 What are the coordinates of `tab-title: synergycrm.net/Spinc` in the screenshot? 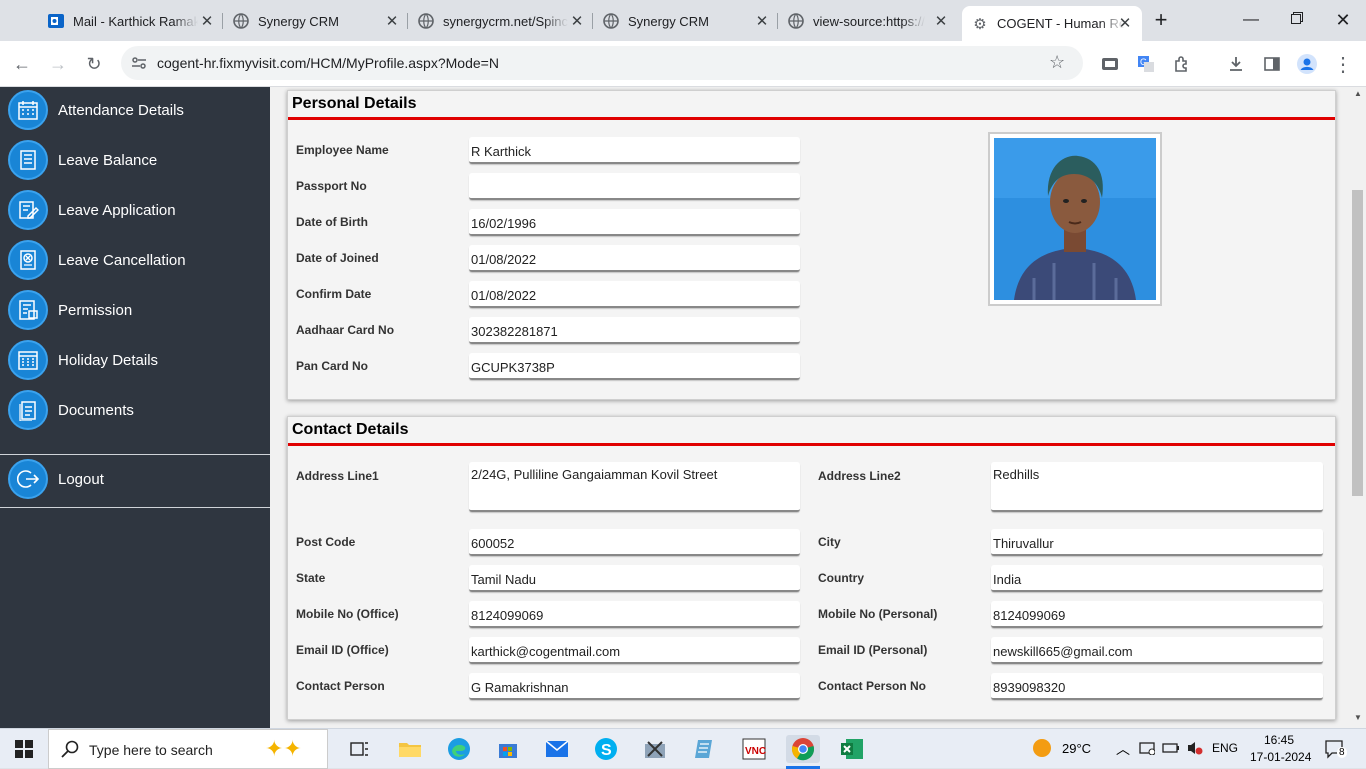 It's located at (505, 21).